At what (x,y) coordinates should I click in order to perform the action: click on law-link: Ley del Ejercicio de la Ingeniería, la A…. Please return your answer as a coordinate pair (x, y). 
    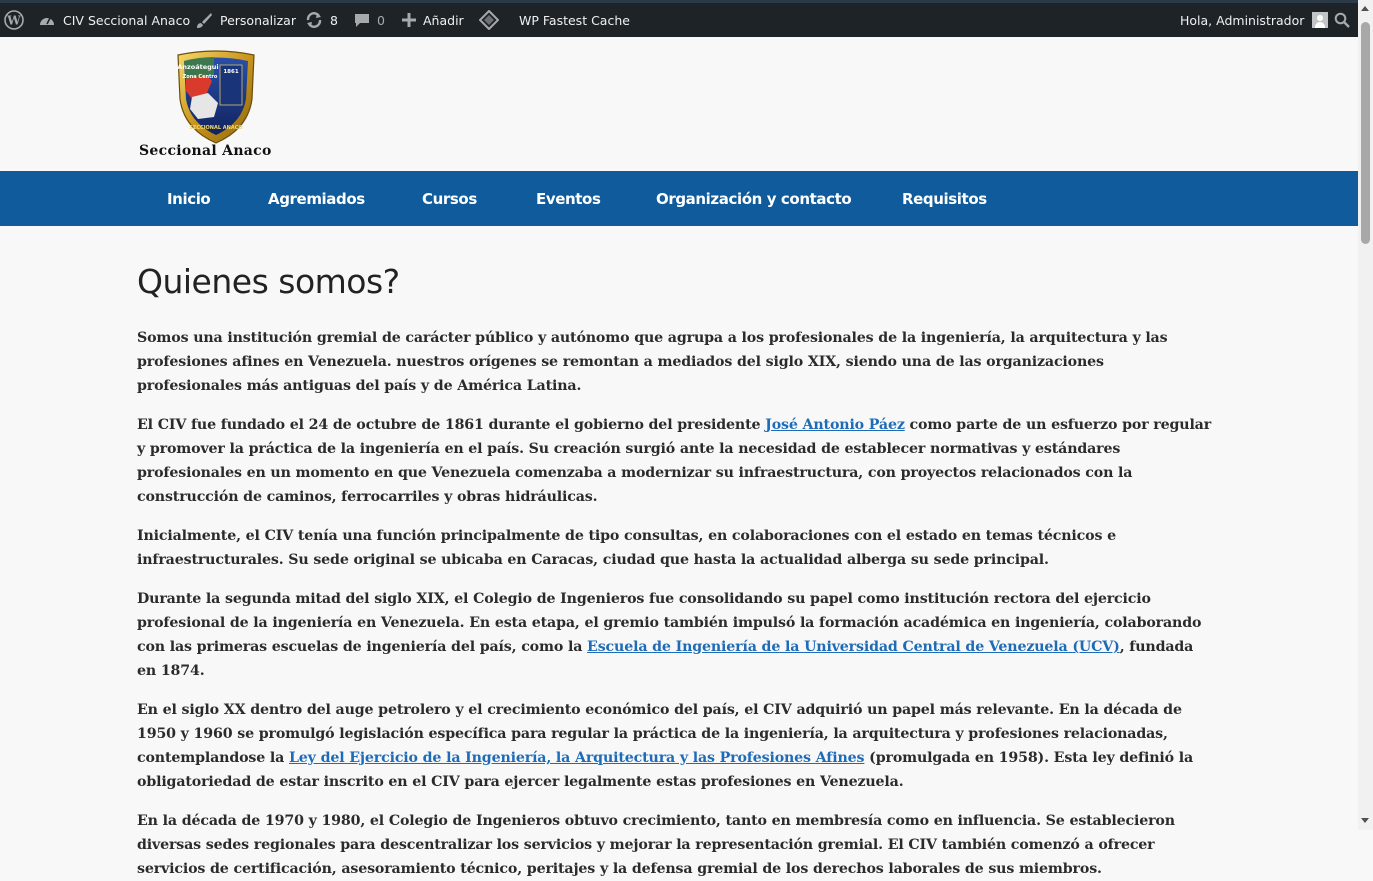
    Looking at the image, I should click on (577, 758).